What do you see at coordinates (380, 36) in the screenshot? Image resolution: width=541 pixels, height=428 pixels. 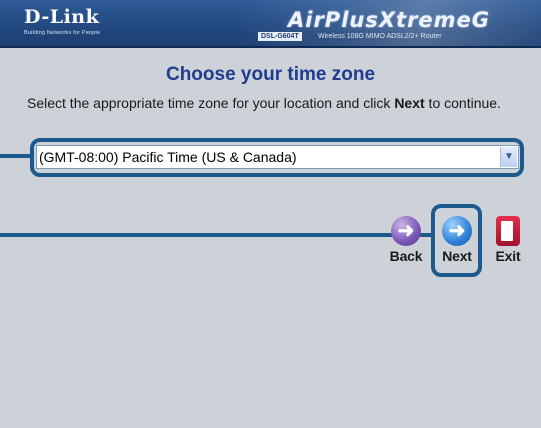 I see `product-subtitle: Wireless 108G MIMO ADSL2/2+ Router` at bounding box center [380, 36].